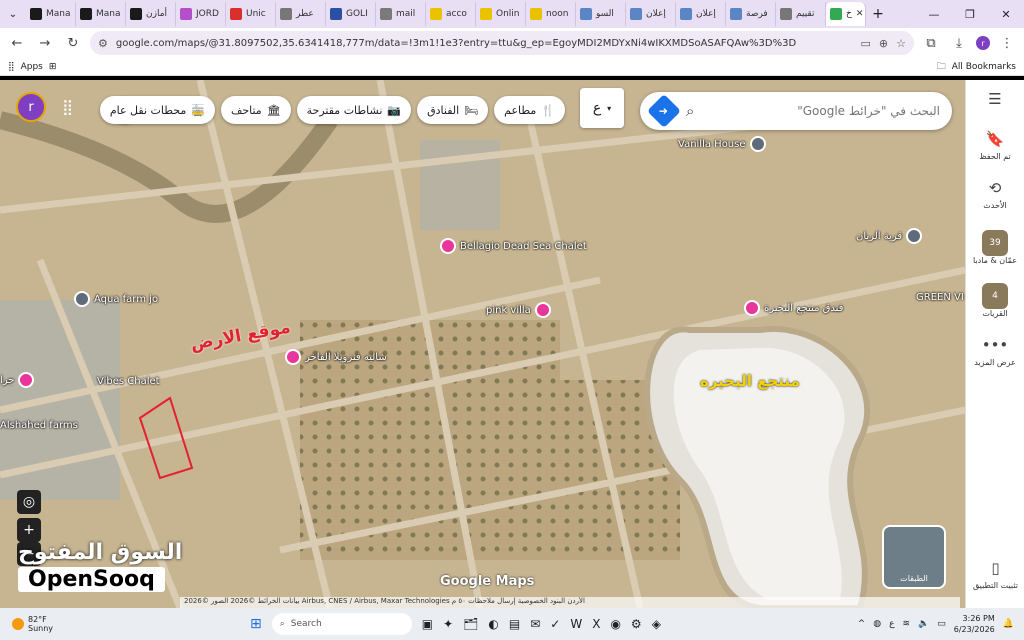  I want to click on place-rayan-village: قرية الريان, so click(889, 236).